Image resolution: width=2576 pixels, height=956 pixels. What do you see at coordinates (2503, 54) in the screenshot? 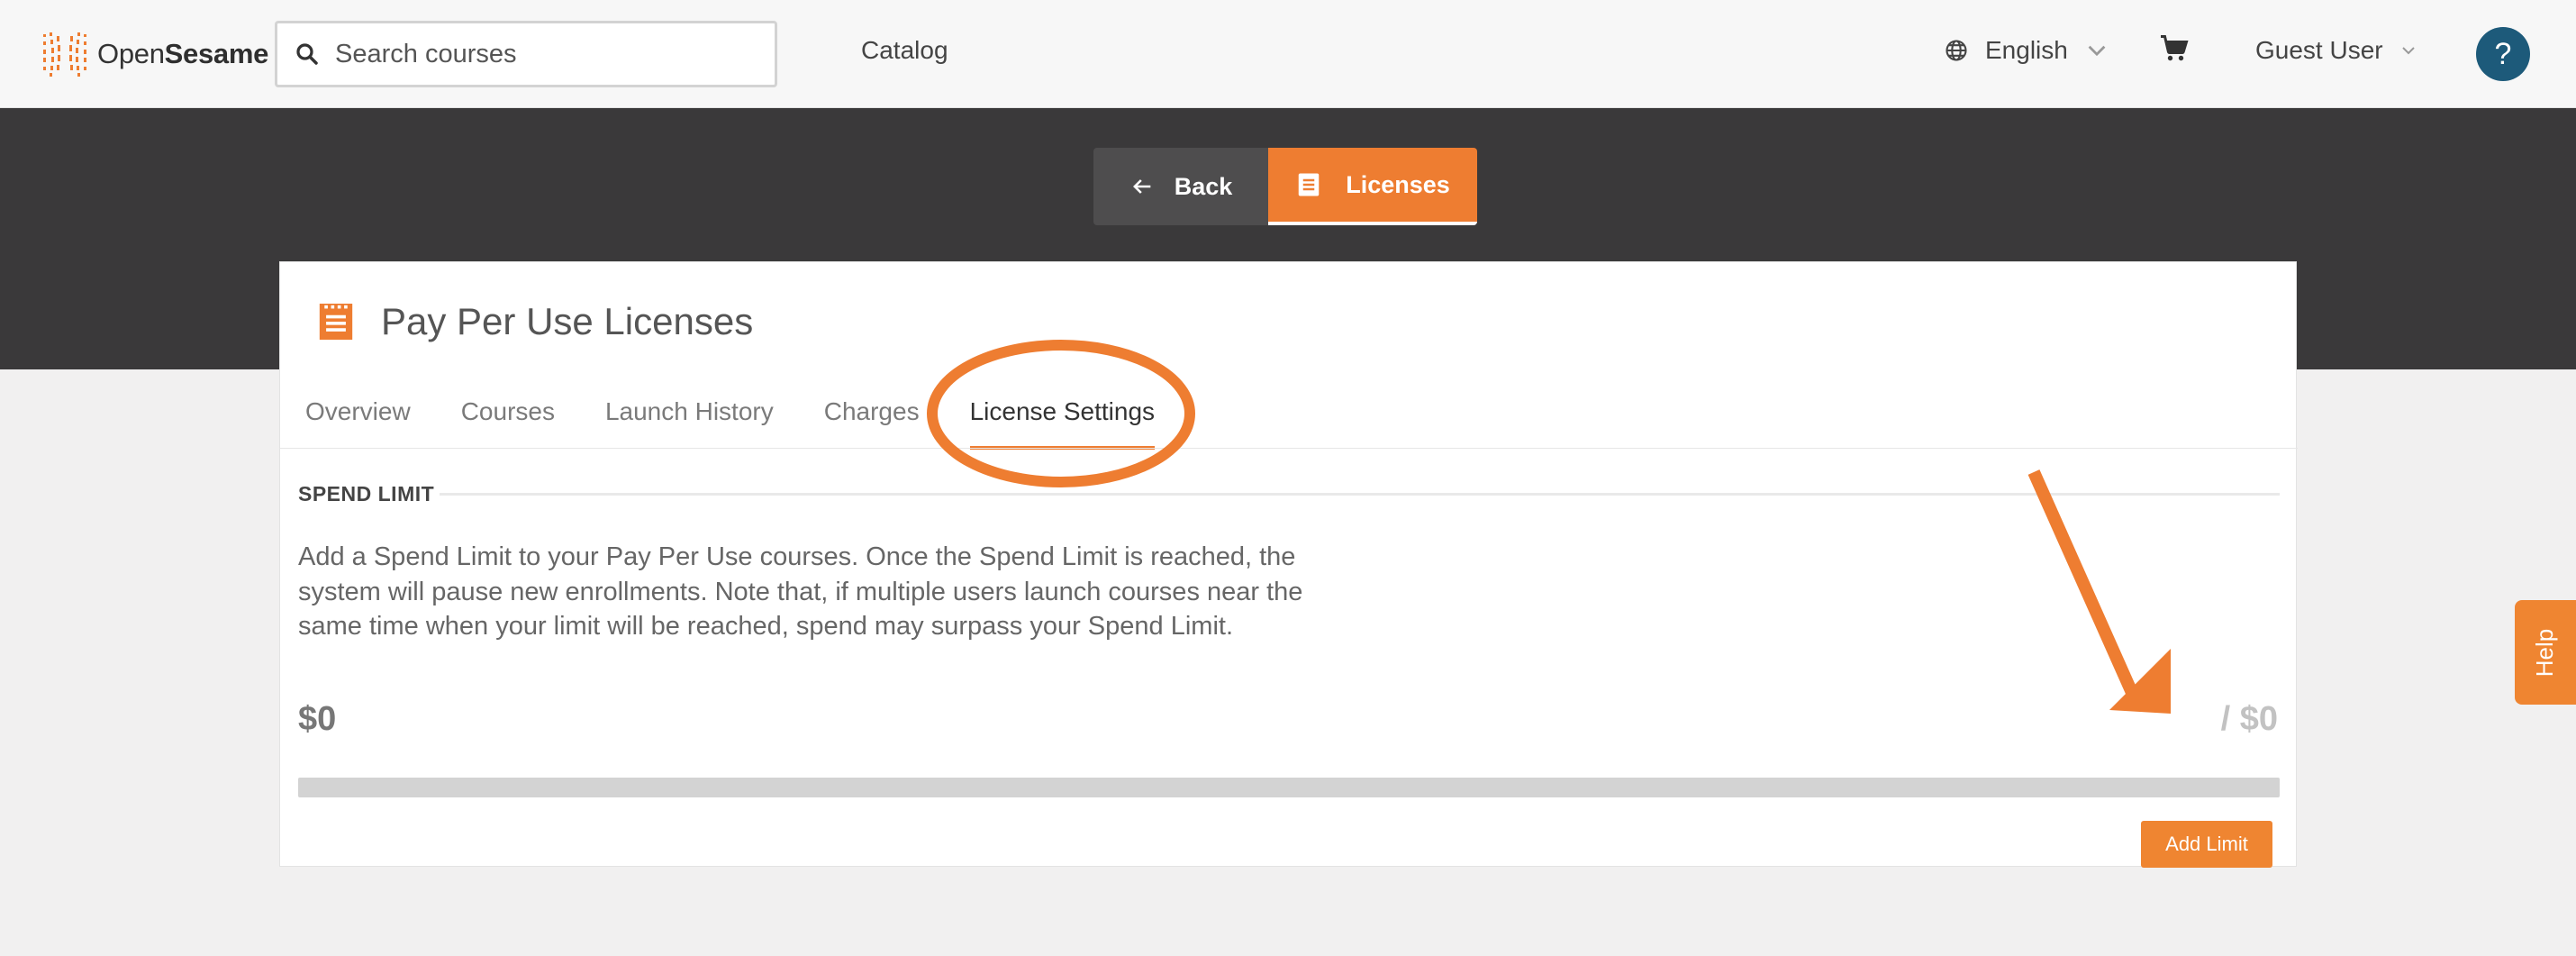
I see `help-button: ?` at bounding box center [2503, 54].